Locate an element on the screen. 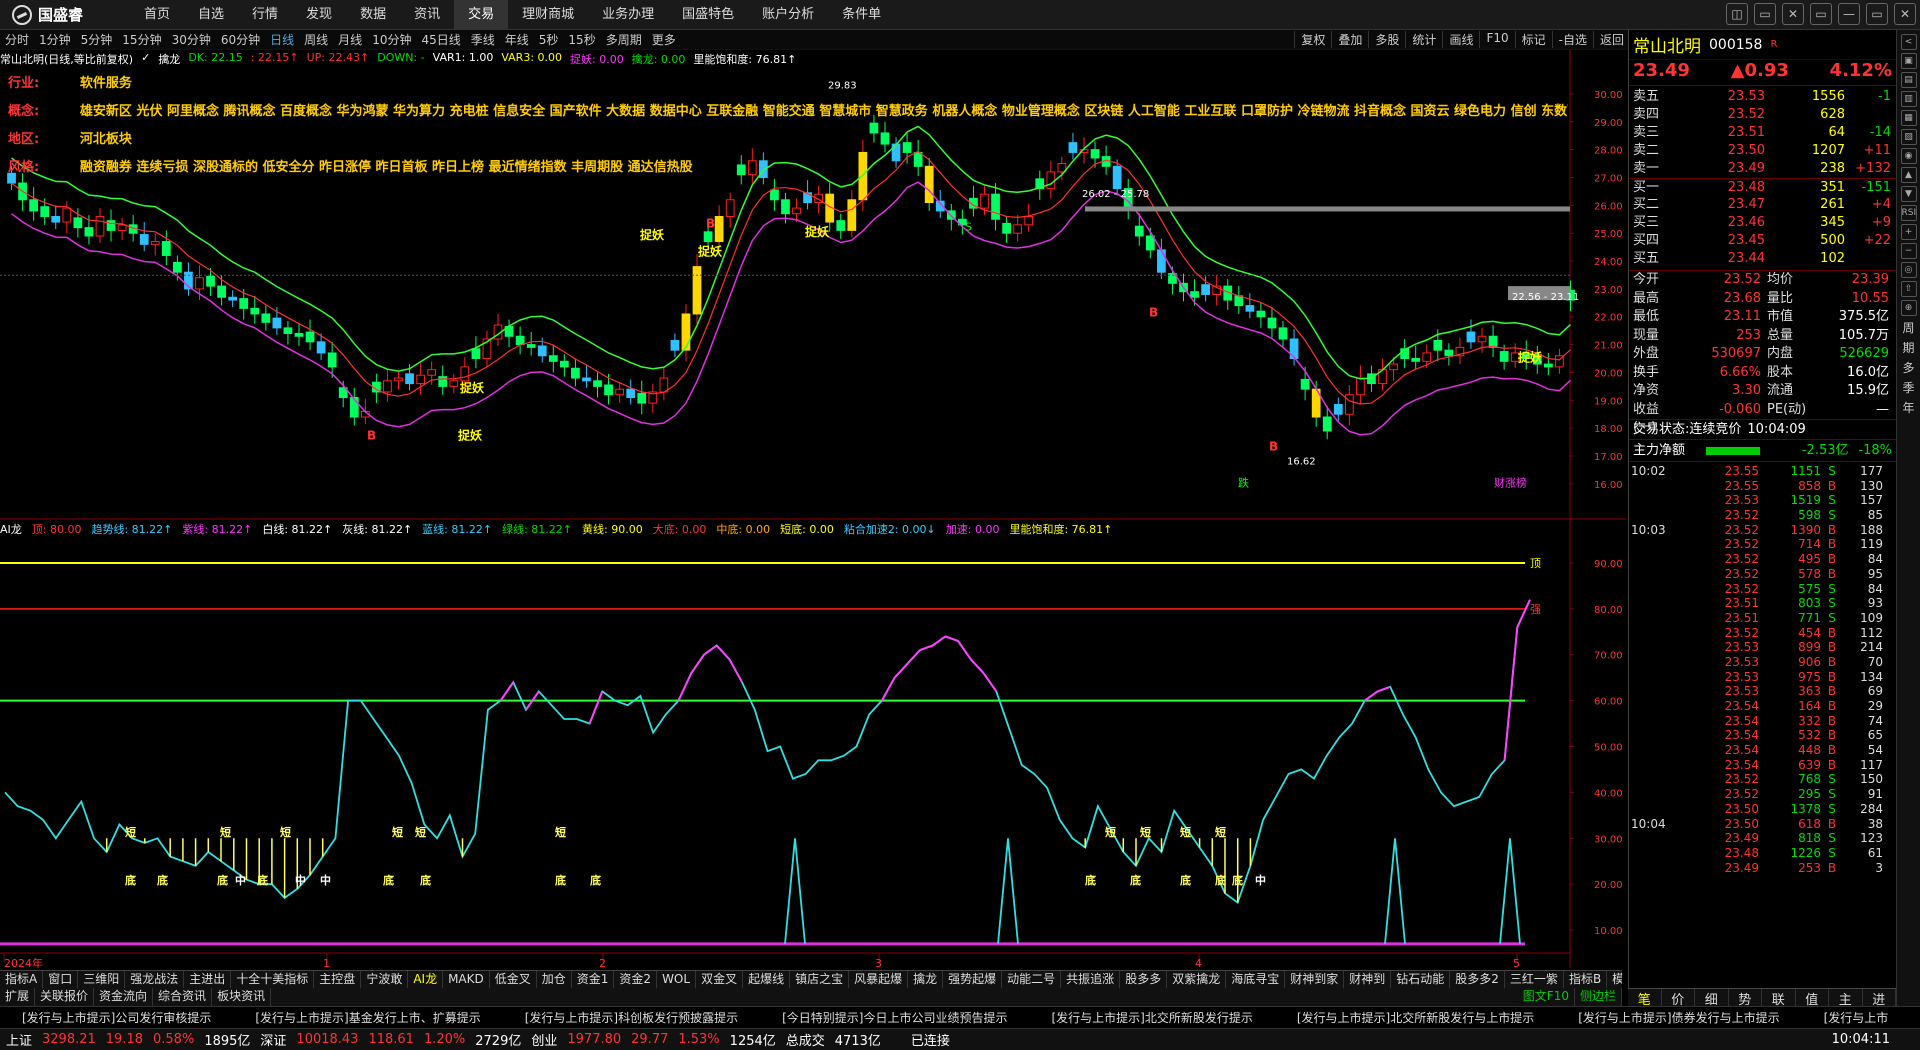 This screenshot has height=1050, width=1920. sidebar-tool-icon: ⇧ is located at coordinates (1908, 289).